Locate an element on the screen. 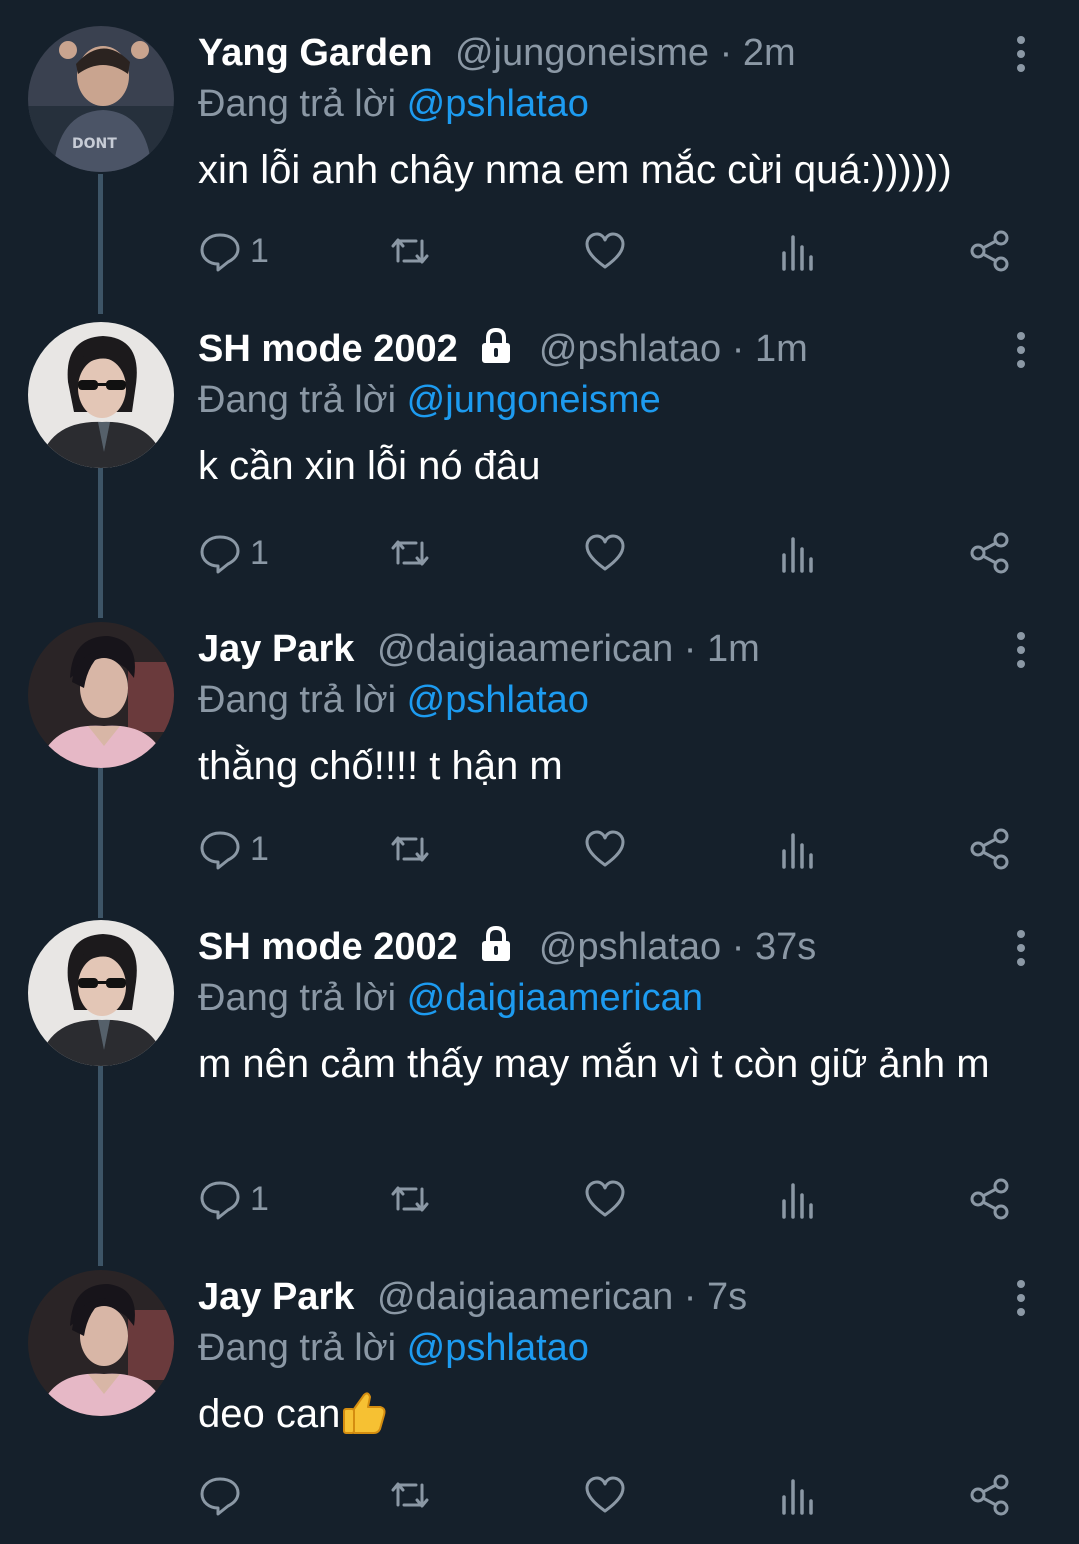  tweet-text: deo can is located at coordinates (618, 1414).